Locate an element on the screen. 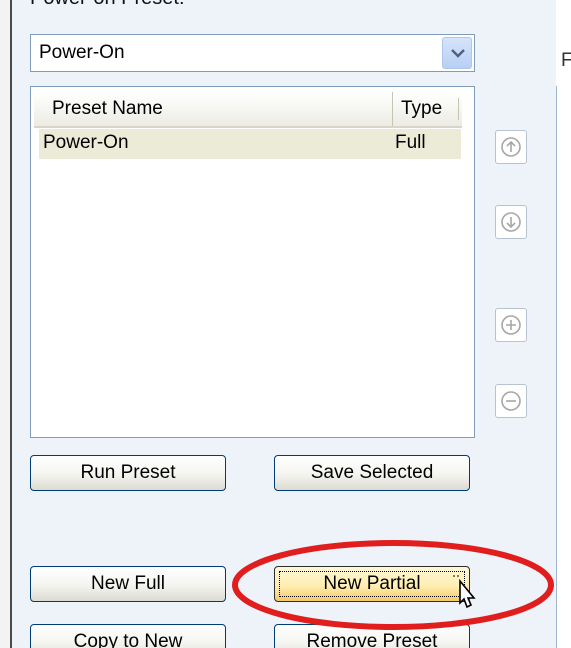 Image resolution: width=571 pixels, height=648 pixels. new-partial-button: New Partial is located at coordinates (372, 584).